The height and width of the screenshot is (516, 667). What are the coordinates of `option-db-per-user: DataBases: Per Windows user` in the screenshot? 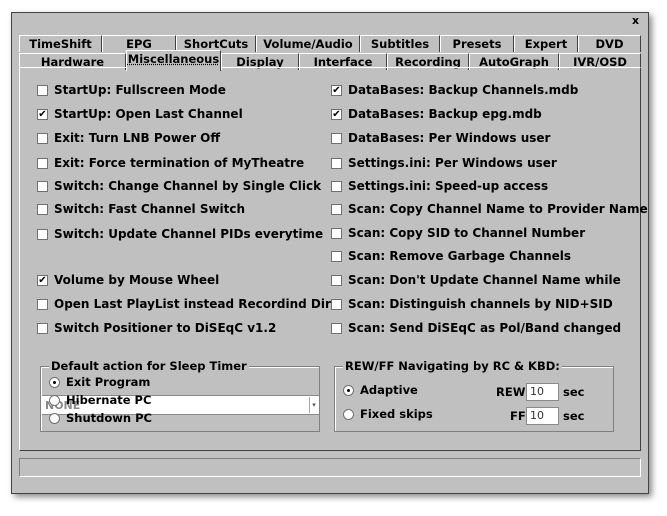 It's located at (440, 138).